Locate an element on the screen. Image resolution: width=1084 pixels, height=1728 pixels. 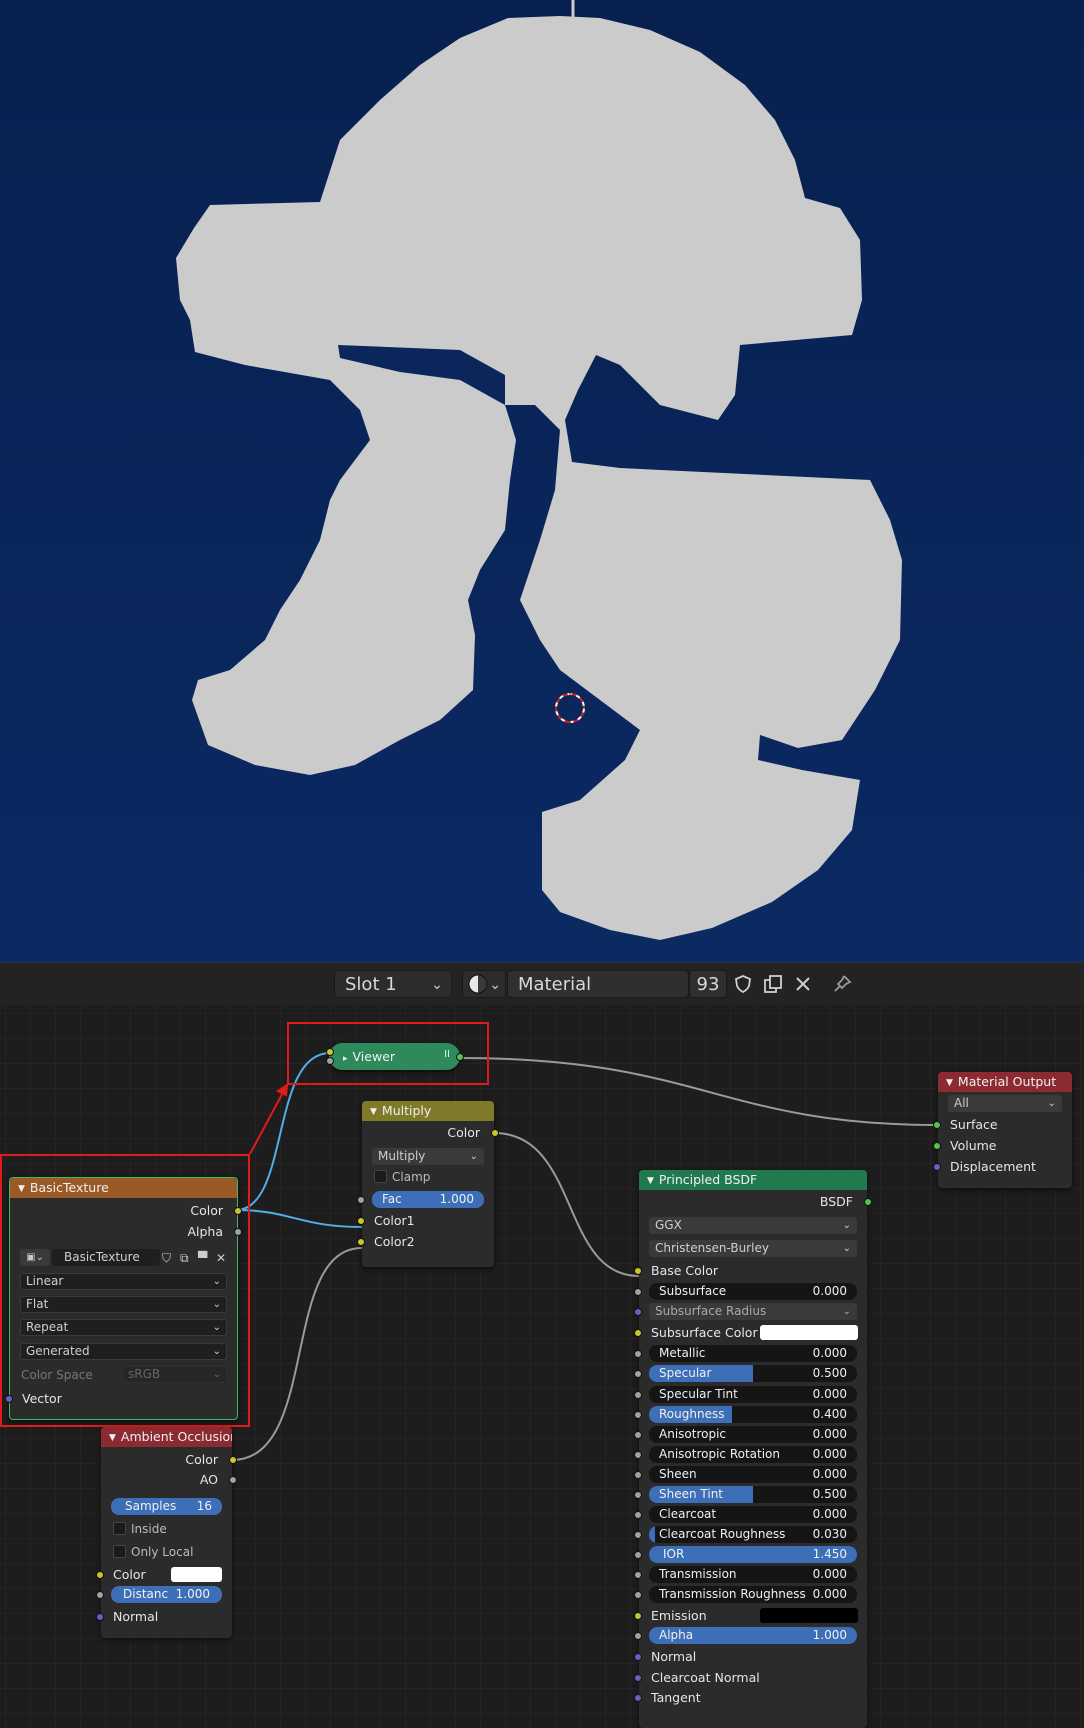
surface-input-socket is located at coordinates (937, 1125).